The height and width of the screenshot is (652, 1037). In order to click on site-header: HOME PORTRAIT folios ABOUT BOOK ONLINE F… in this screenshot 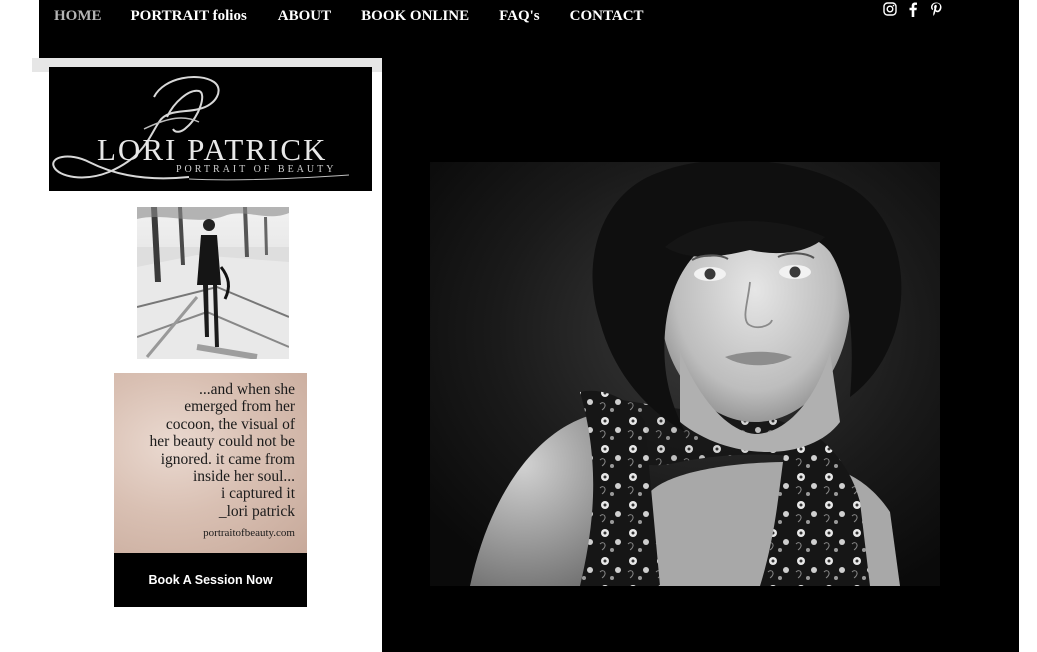, I will do `click(529, 29)`.